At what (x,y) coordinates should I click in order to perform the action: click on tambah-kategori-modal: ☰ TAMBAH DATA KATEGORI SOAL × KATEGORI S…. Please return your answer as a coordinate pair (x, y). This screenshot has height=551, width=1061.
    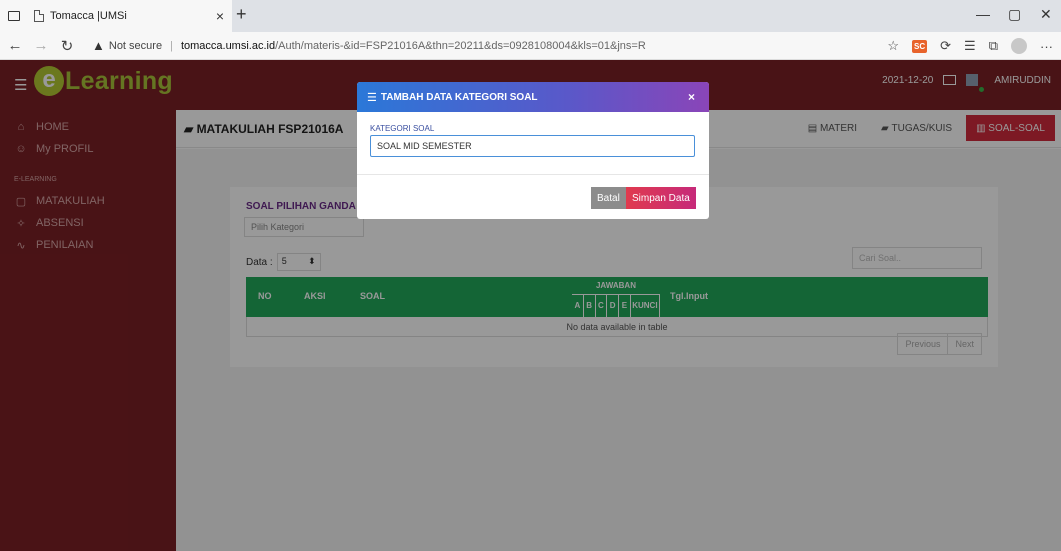
    Looking at the image, I should click on (533, 150).